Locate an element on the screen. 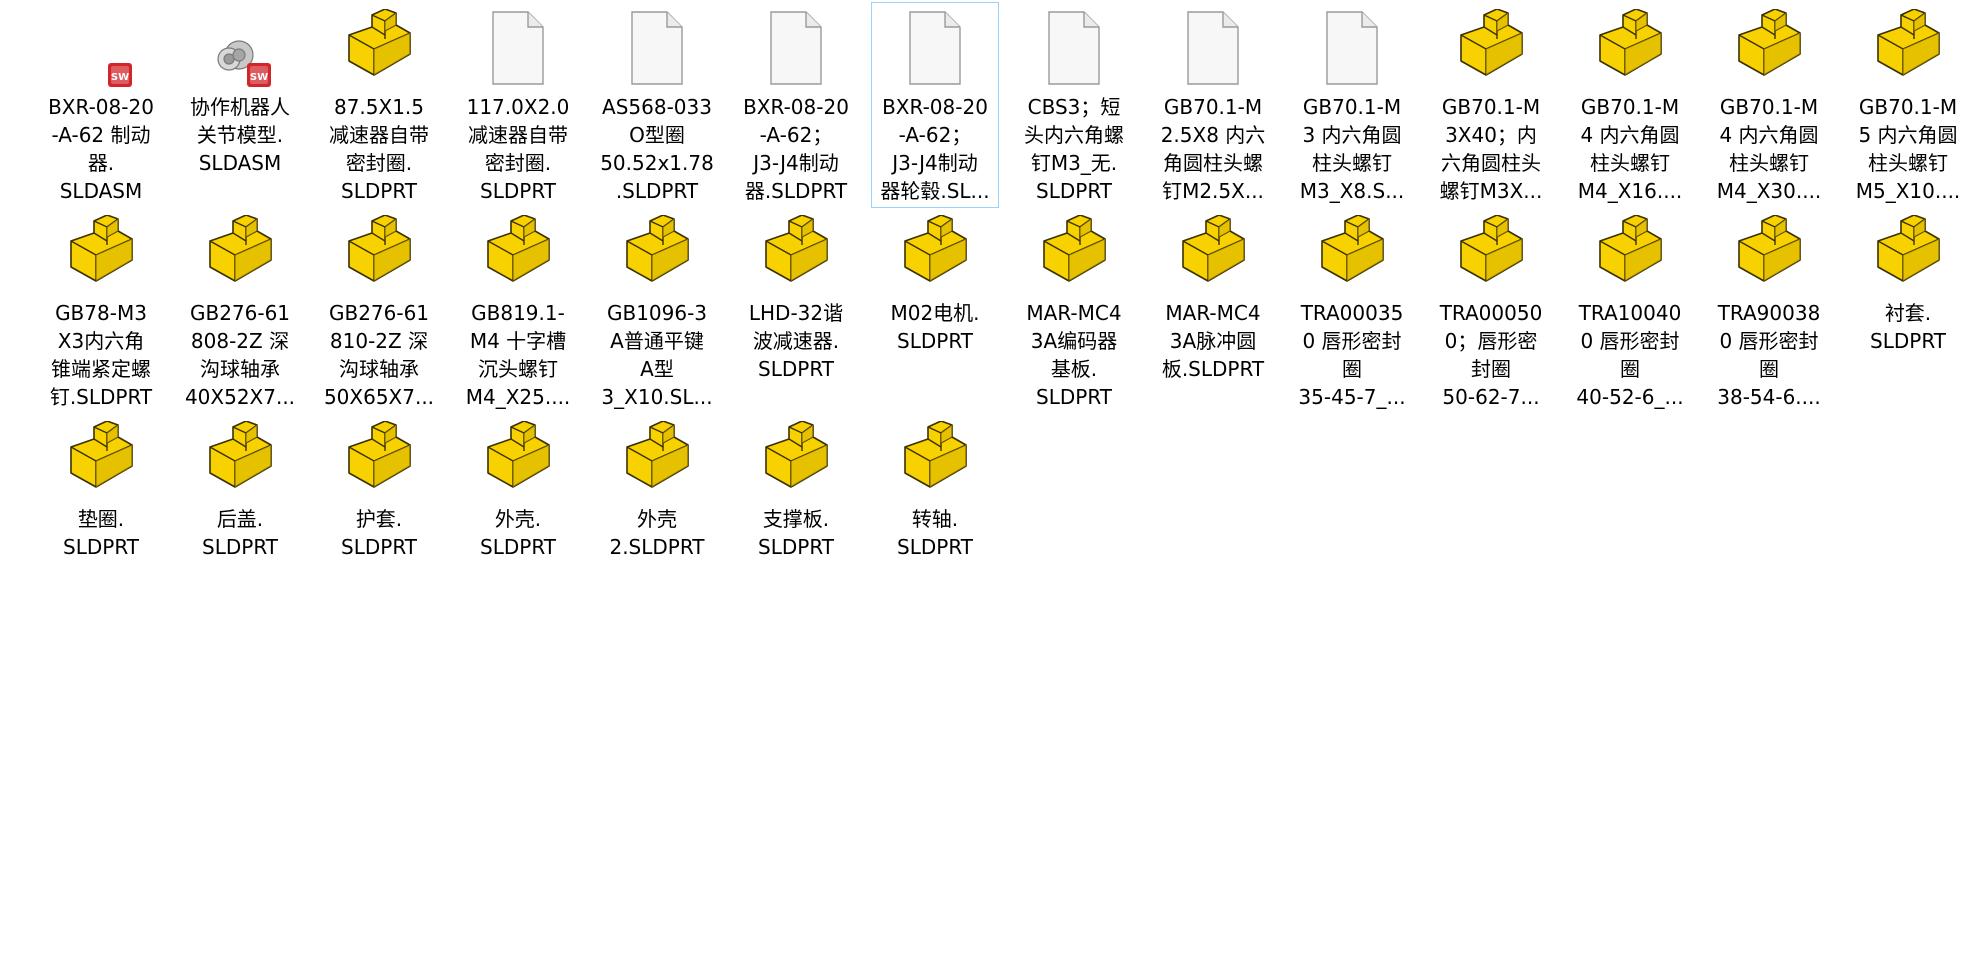 The width and height of the screenshot is (1976, 964). file-name: BXR-08-20 -A-62； J3-J4制动 器.SLDPRT is located at coordinates (796, 149).